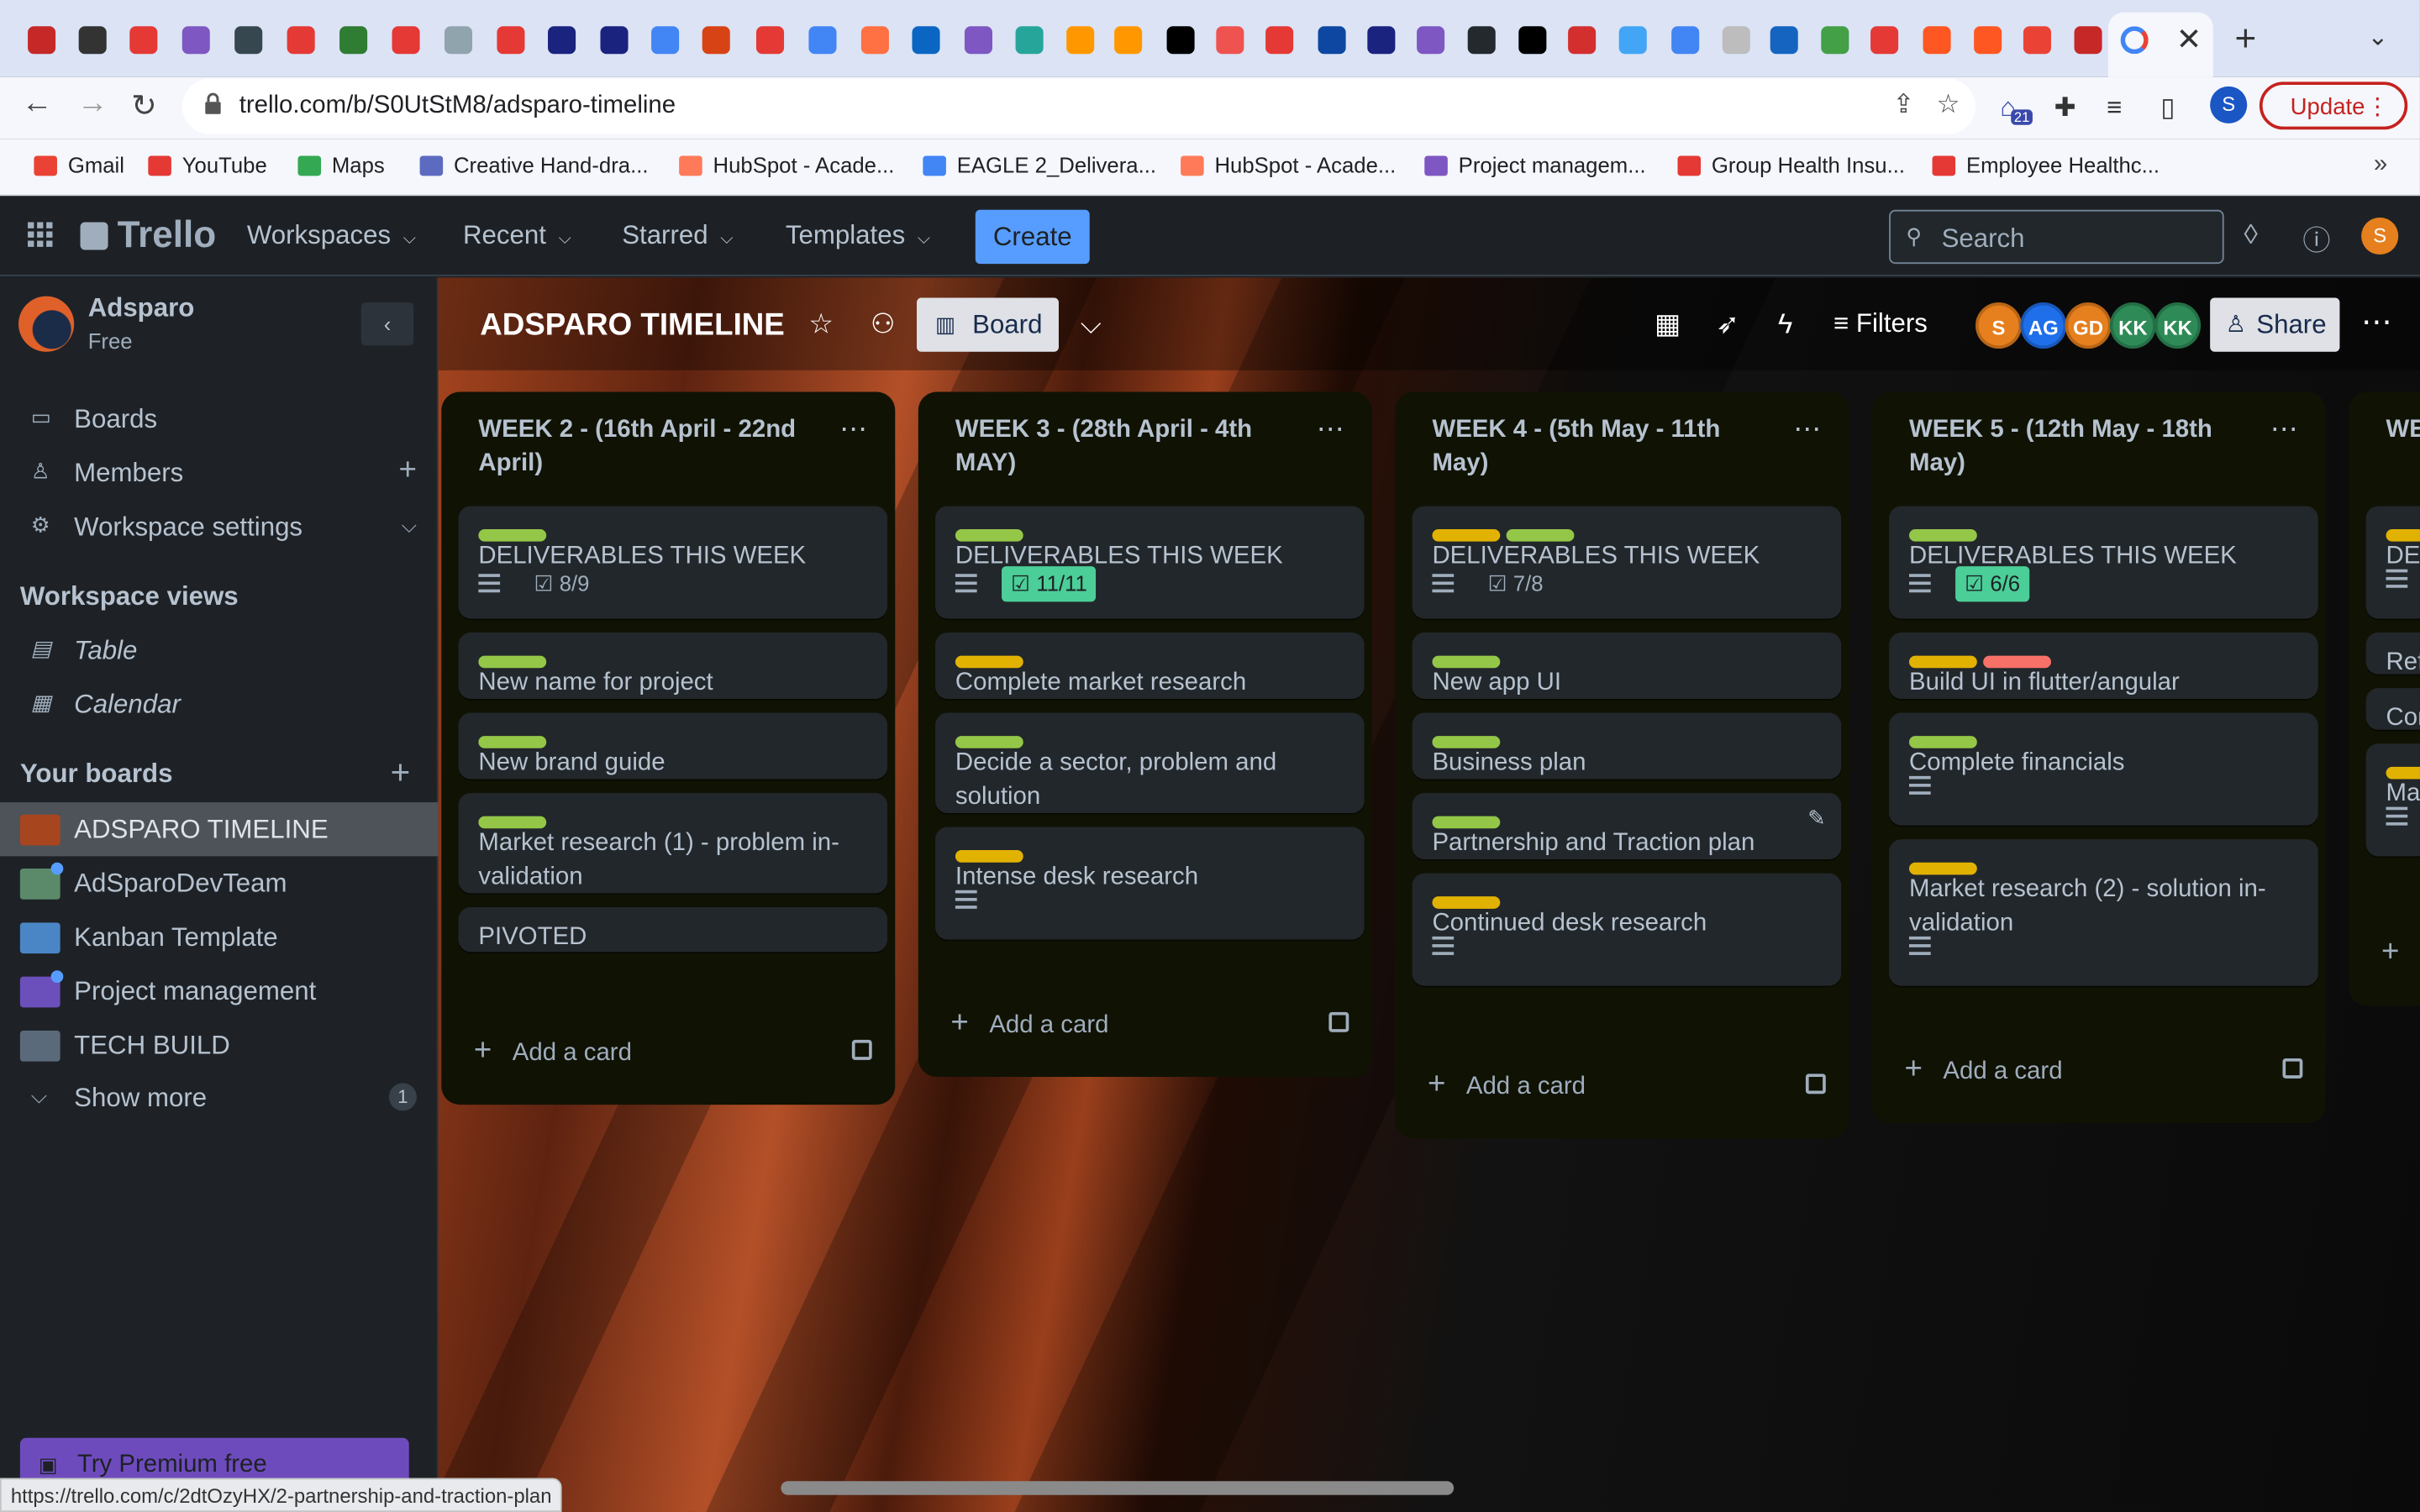 This screenshot has width=2420, height=1512. I want to click on sidebar-item-table: ▤ Table, so click(219, 650).